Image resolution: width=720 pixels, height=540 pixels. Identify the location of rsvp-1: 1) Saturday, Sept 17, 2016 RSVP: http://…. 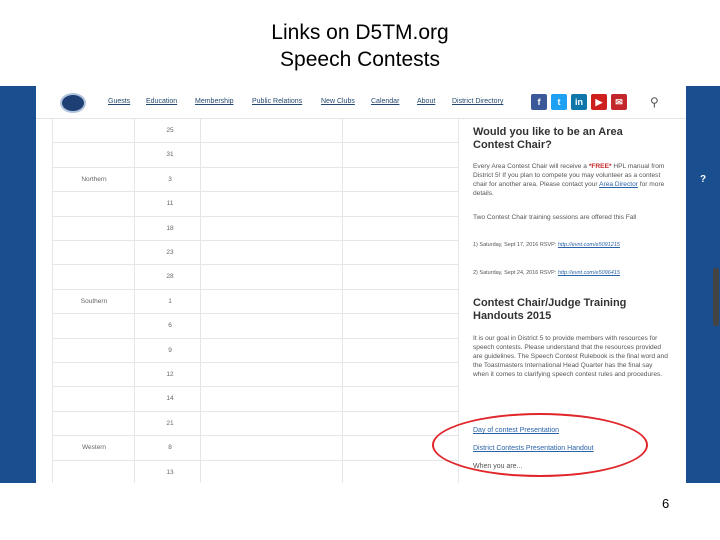
(546, 245).